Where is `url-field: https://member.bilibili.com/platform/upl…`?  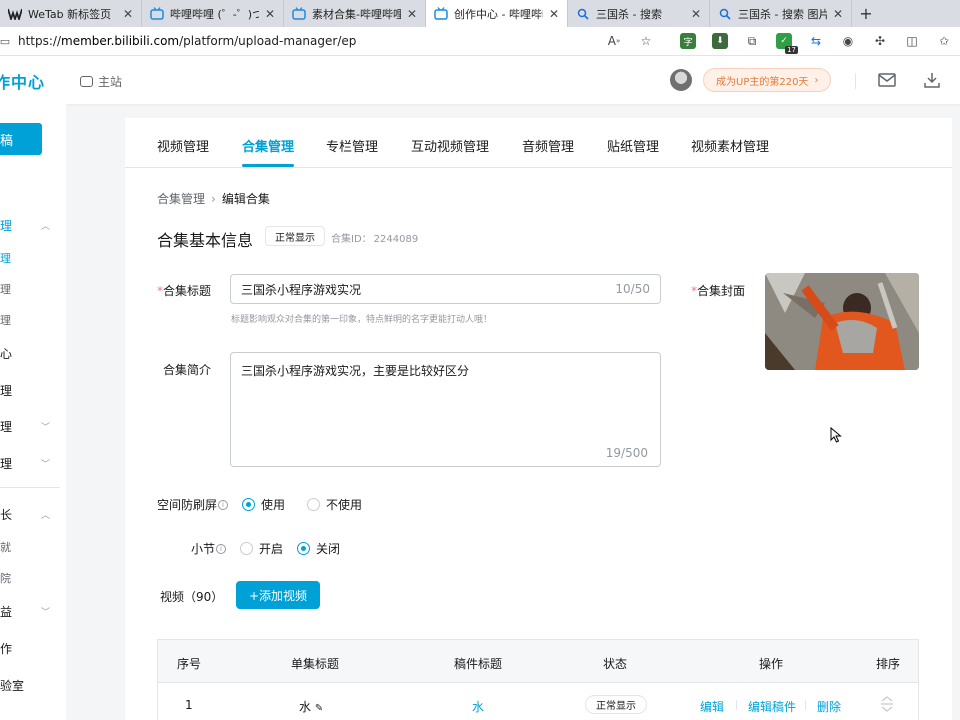
url-field: https://member.bilibili.com/platform/upl… is located at coordinates (308, 41).